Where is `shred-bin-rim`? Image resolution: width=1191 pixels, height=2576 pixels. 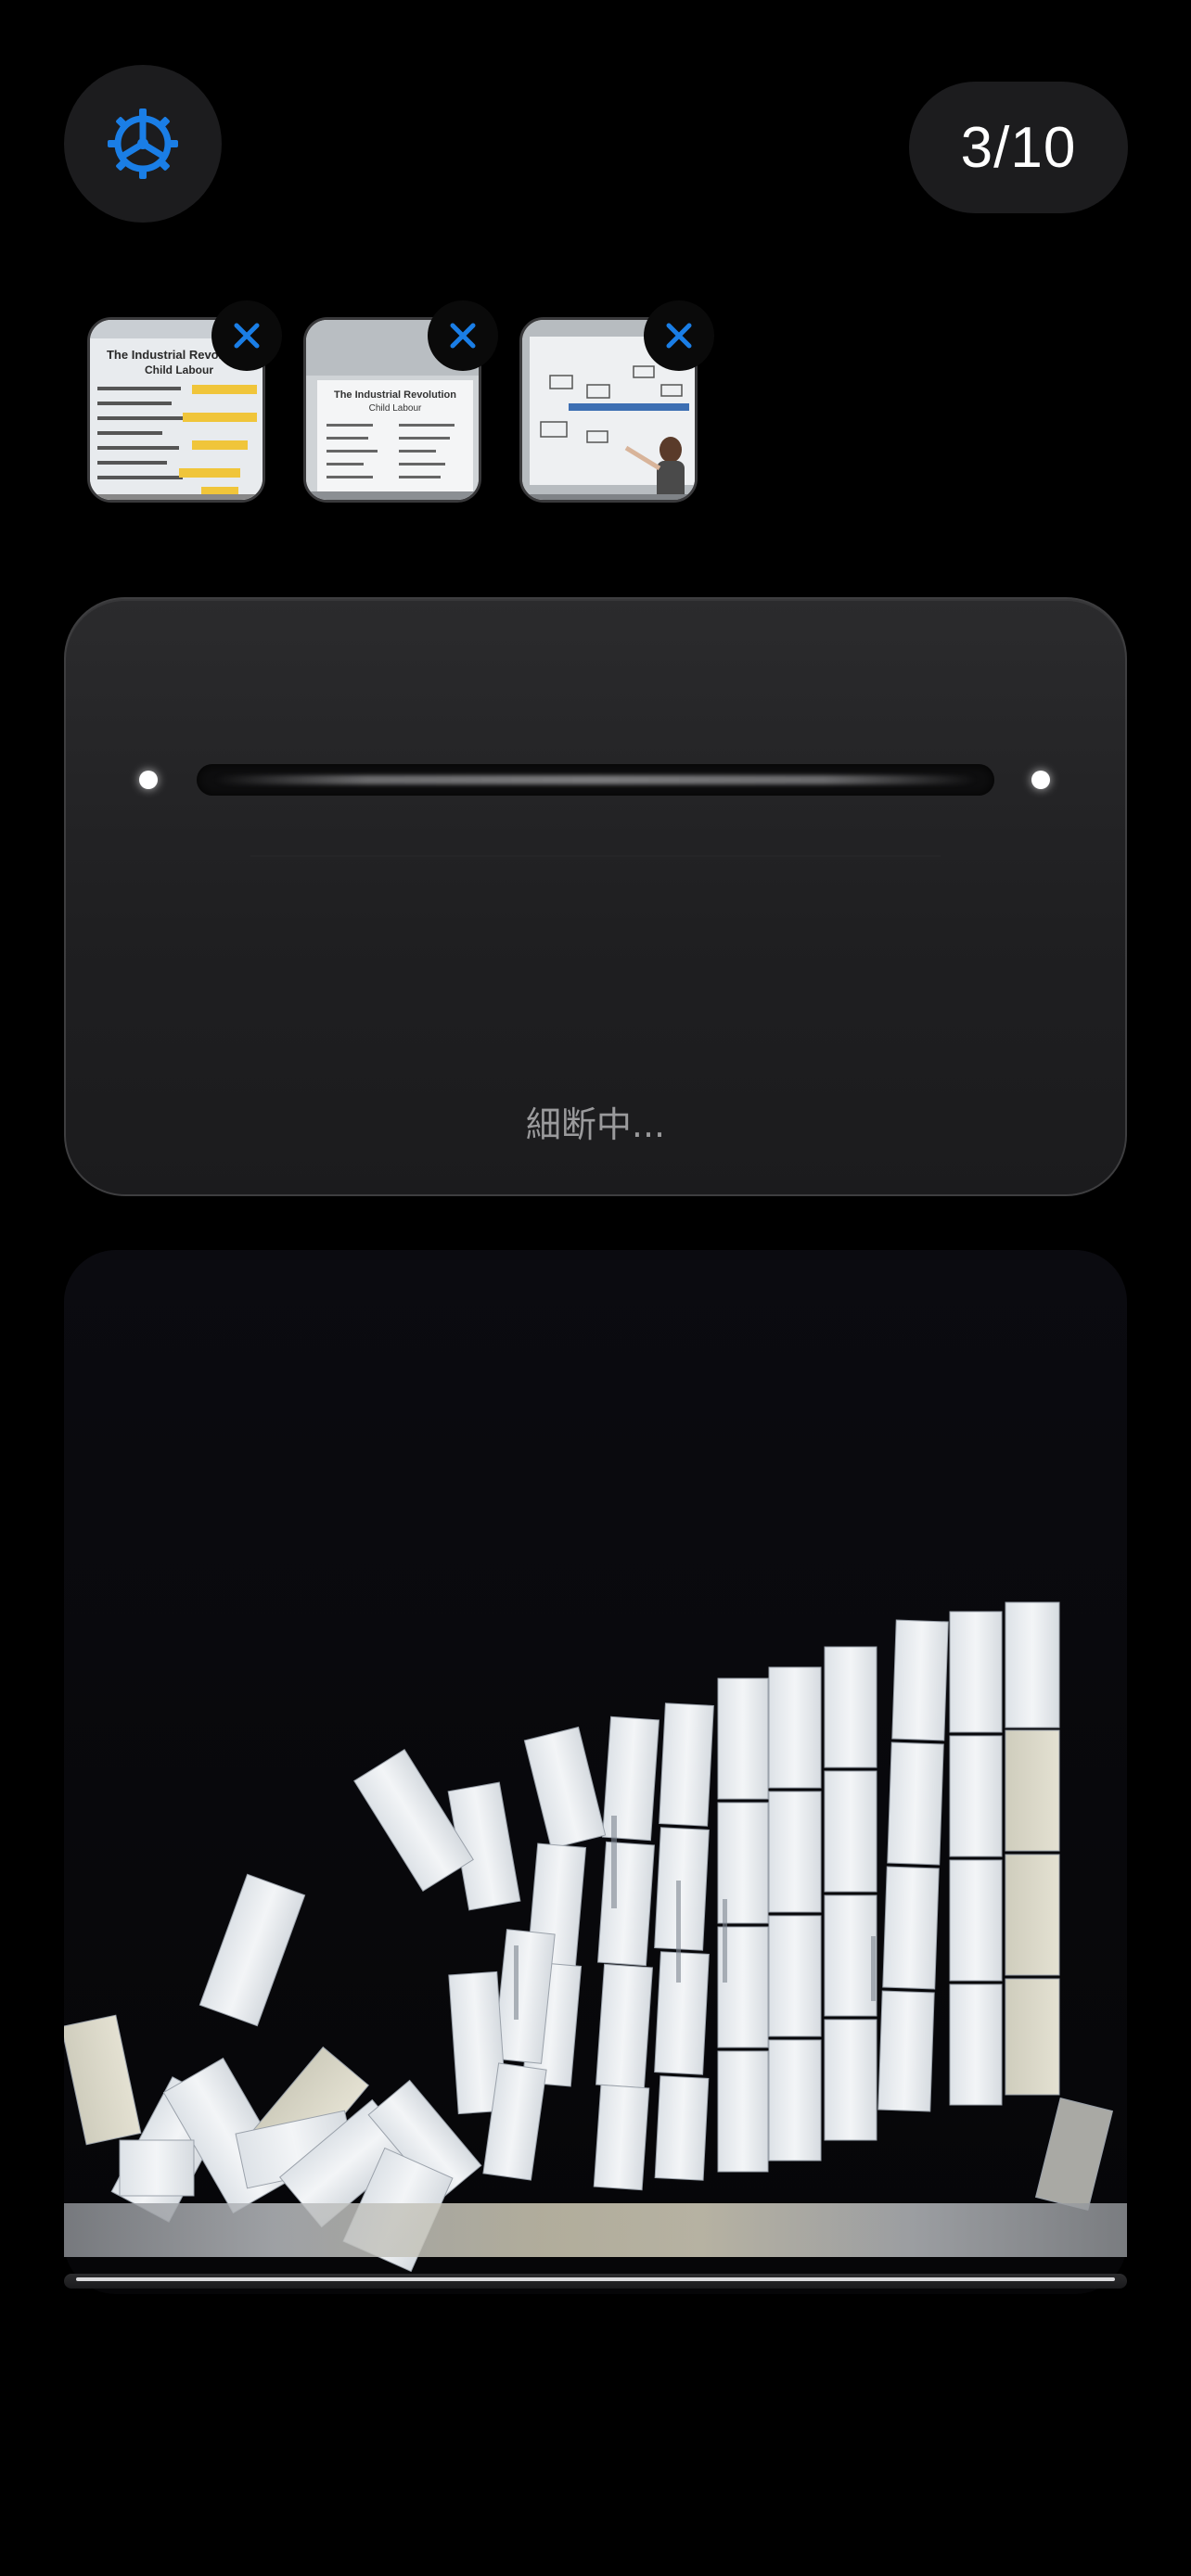 shred-bin-rim is located at coordinates (595, 2281).